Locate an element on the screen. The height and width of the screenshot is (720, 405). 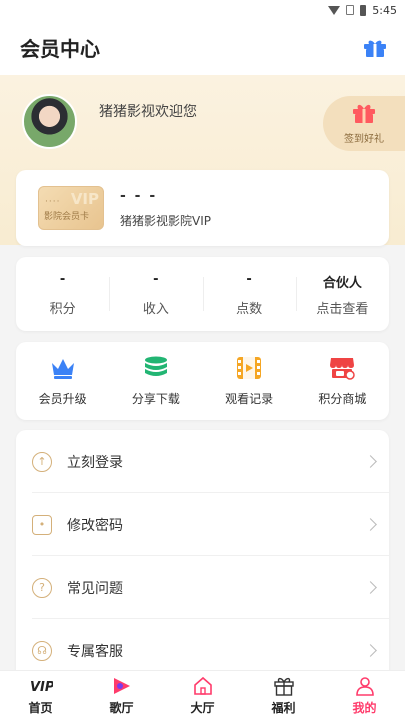
question-icon: ? is located at coordinates (42, 587).